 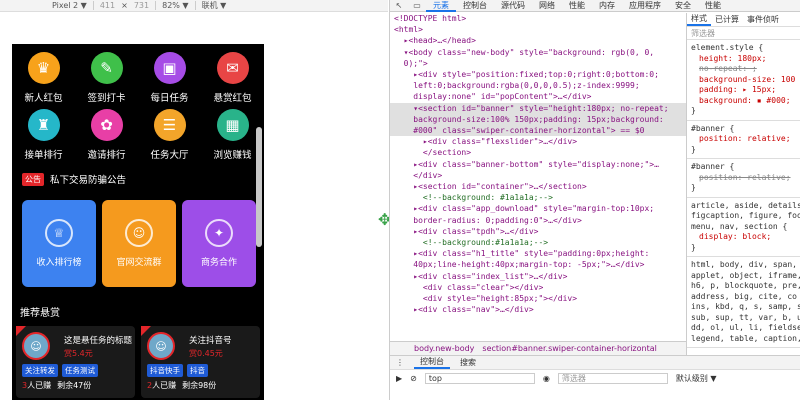 I want to click on network-select: 联机 ▼, so click(x=214, y=5).